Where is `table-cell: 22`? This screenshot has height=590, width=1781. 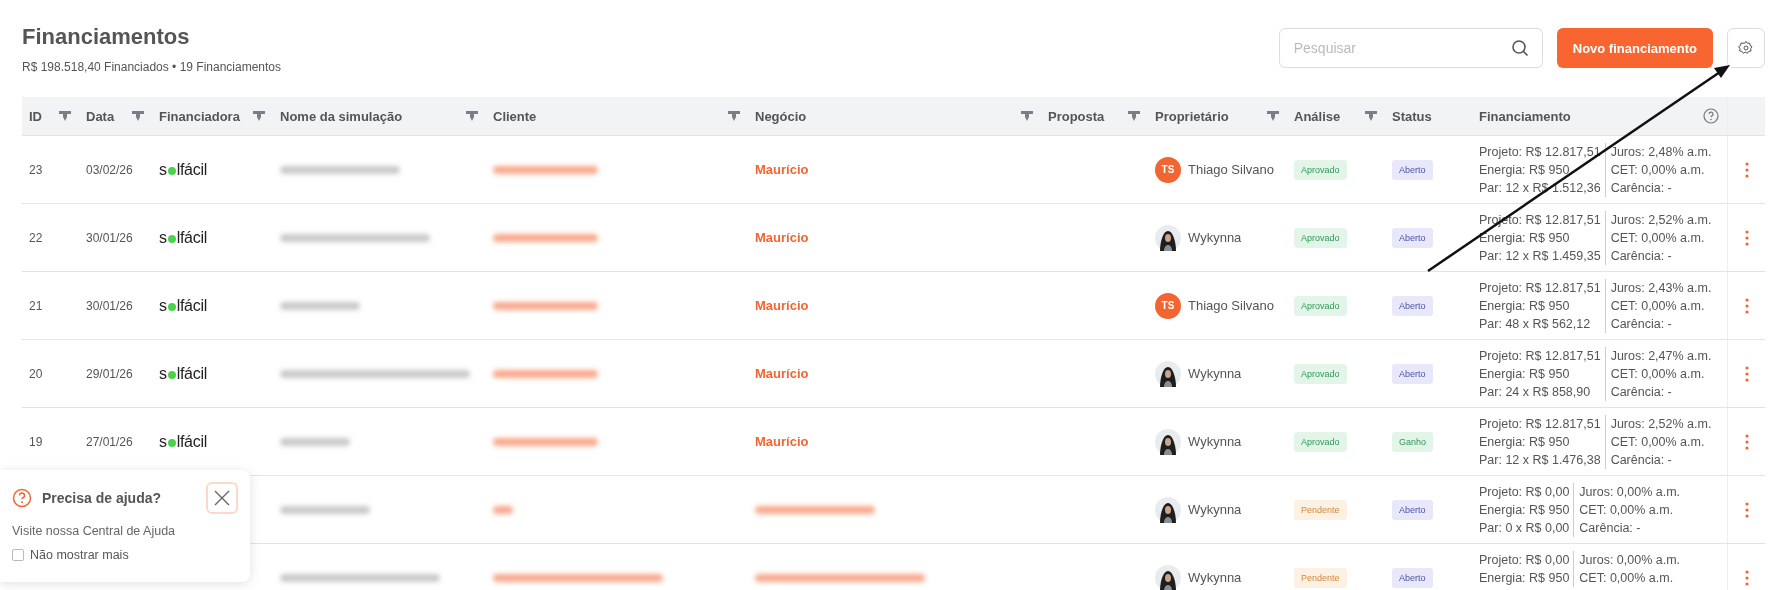
table-cell: 22 is located at coordinates (36, 237).